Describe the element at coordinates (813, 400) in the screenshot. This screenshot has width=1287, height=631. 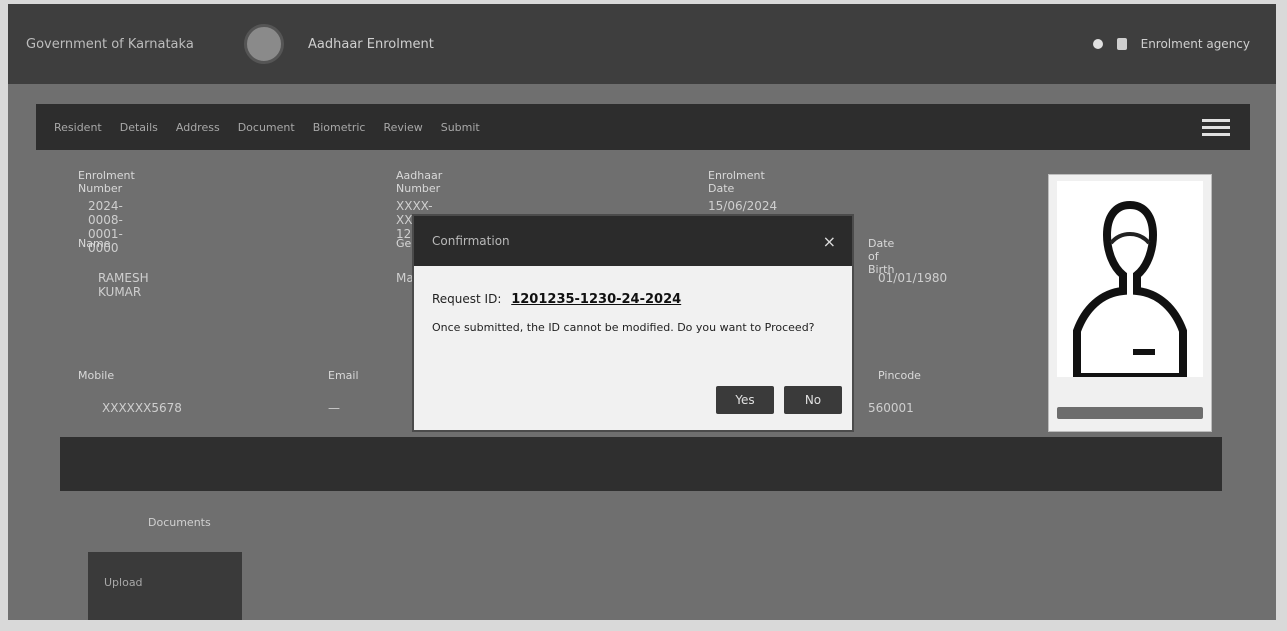
I see `no-button: No` at that location.